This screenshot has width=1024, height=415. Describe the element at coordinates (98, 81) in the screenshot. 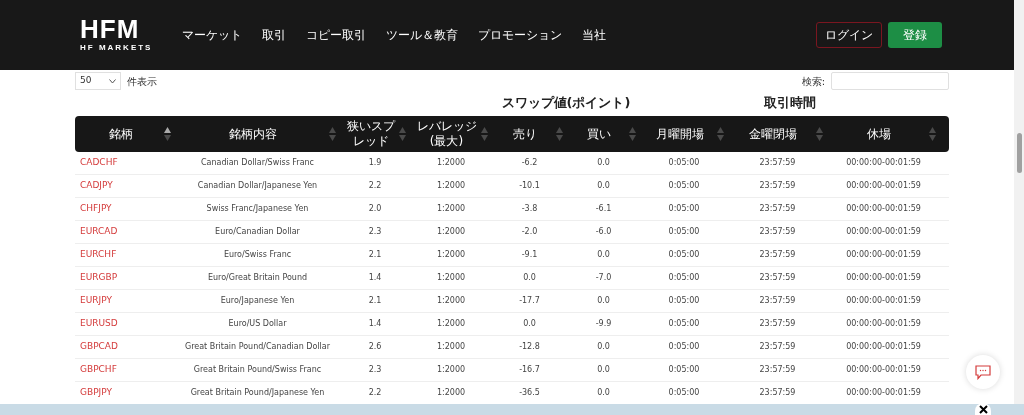

I see `page-size-select: 50` at that location.